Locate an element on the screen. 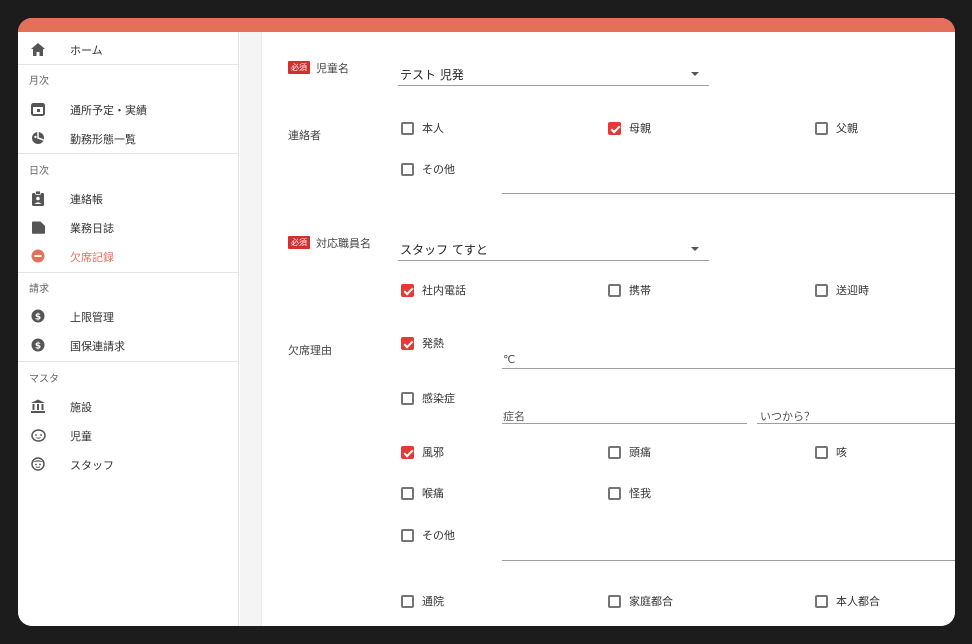 Image resolution: width=972 pixels, height=644 pixels. sidebar-item-schedule: 通所予定・実績 is located at coordinates (128, 109).